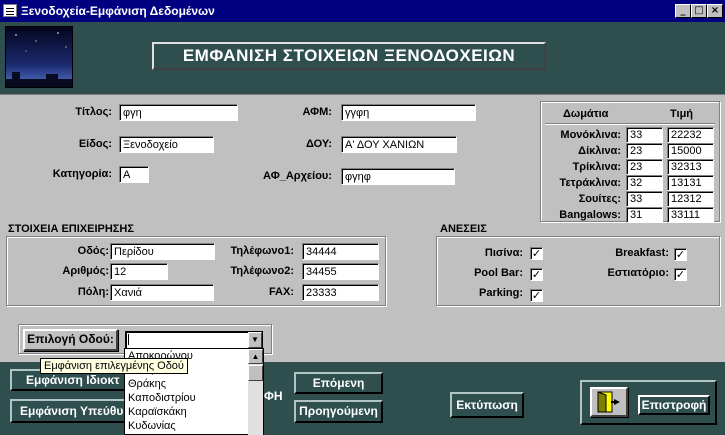 Image resolution: width=725 pixels, height=435 pixels. Describe the element at coordinates (340, 292) in the screenshot. I see `fax-field: 23333` at that location.